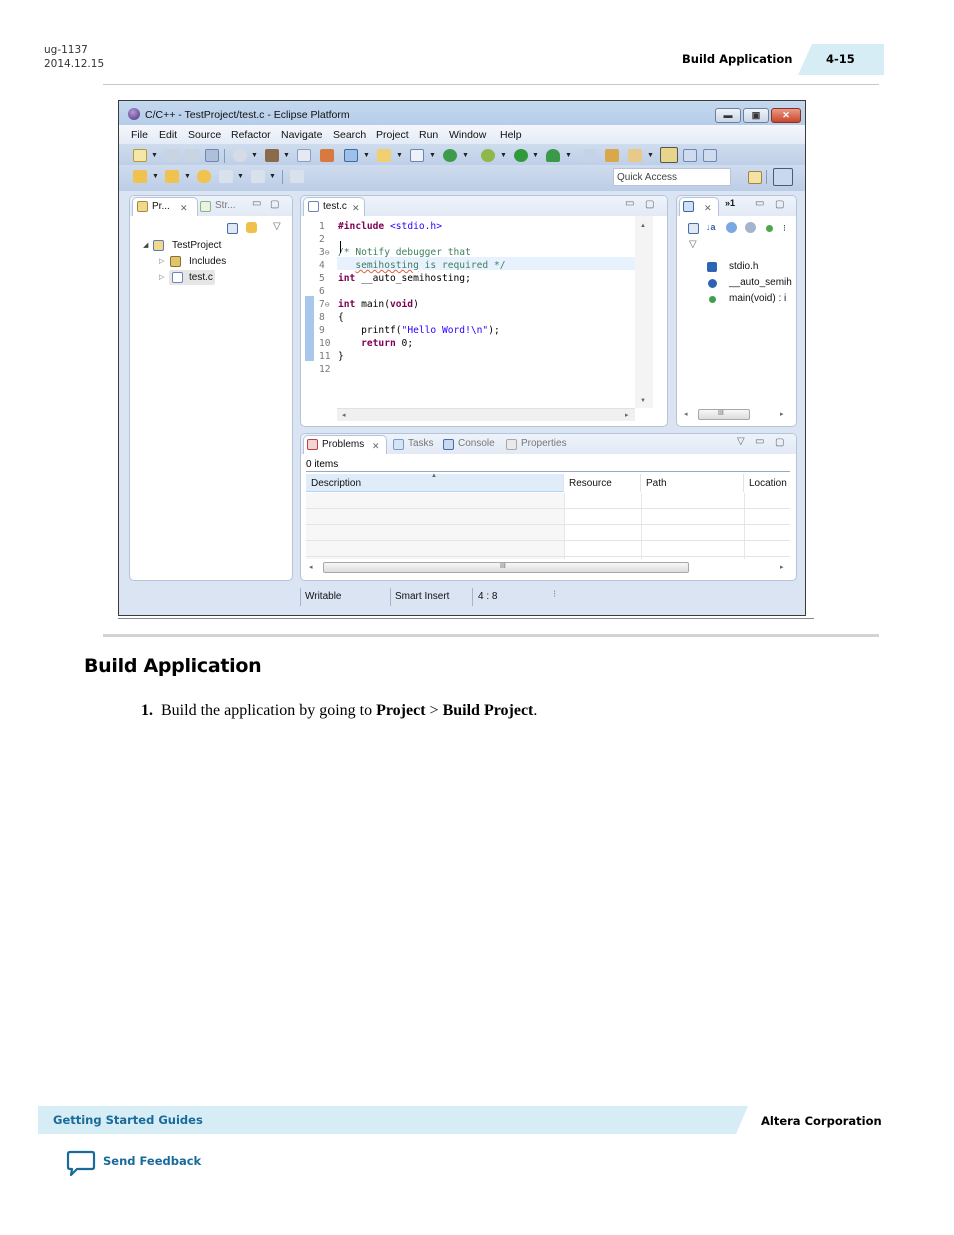  Describe the element at coordinates (226, 176) in the screenshot. I see `back-icon` at that location.